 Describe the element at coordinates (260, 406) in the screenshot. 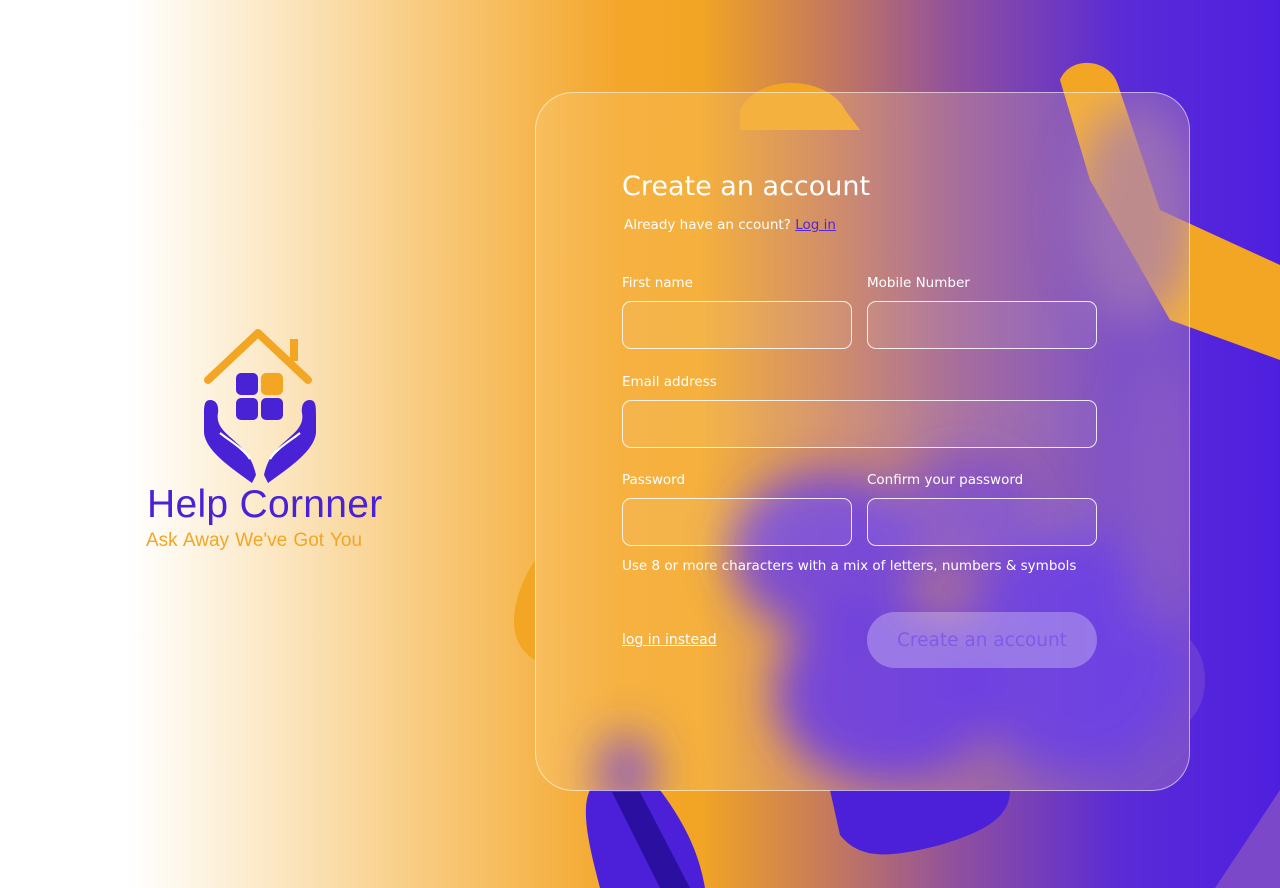

I see `house-hands-icon` at that location.